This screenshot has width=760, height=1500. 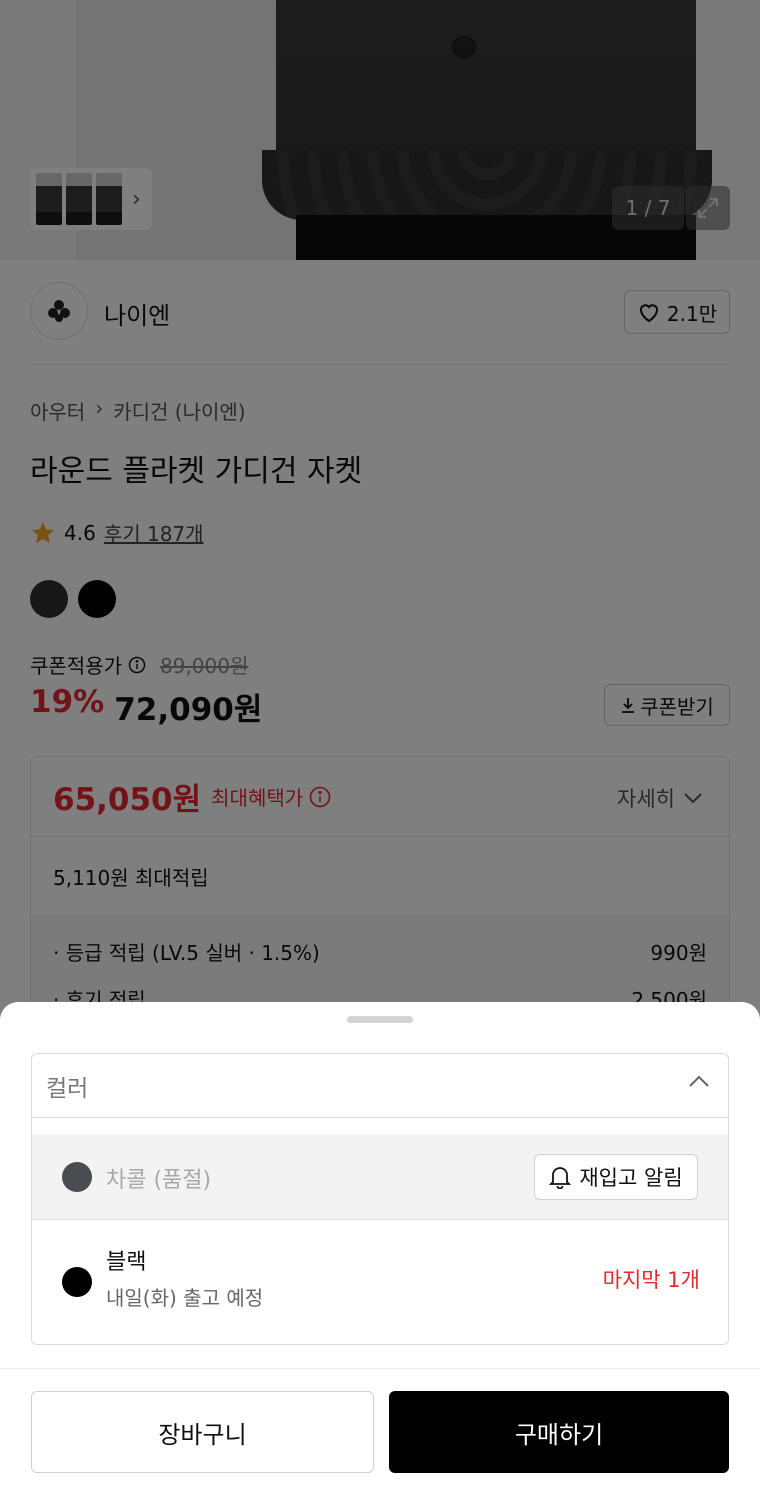 I want to click on option-shipping: 내일(화) 출고 예정, so click(x=185, y=1298).